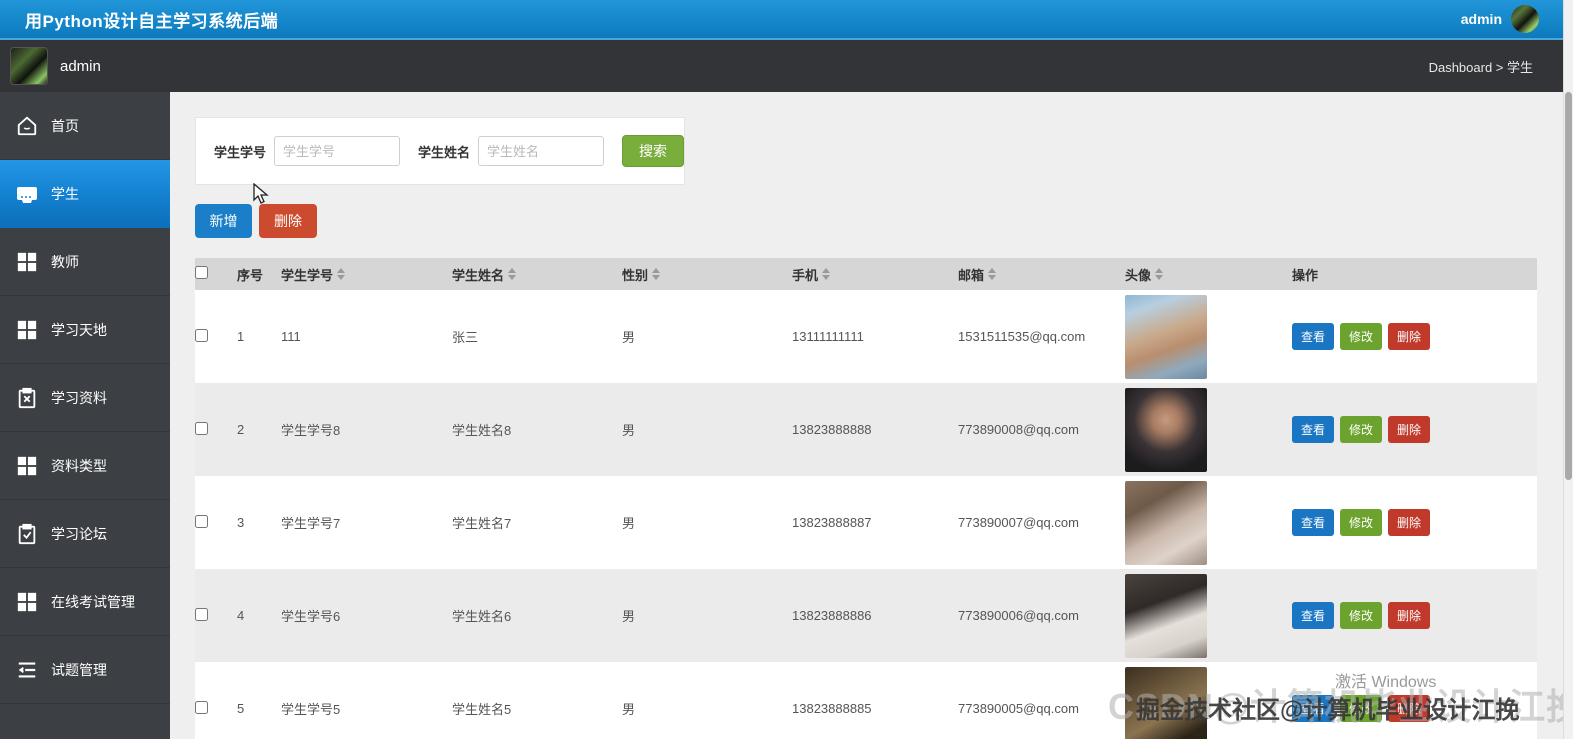 The height and width of the screenshot is (739, 1573). Describe the element at coordinates (79, 465) in the screenshot. I see `sidebar-item-label: 资料类型` at that location.